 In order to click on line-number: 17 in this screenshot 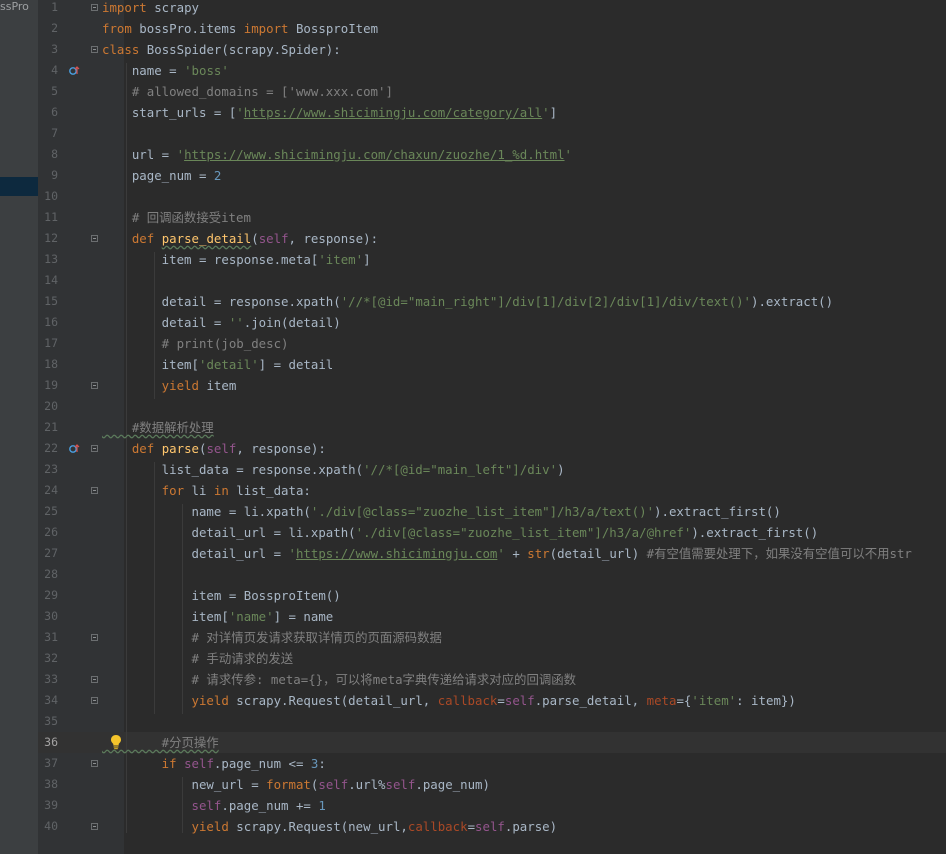, I will do `click(48, 343)`.